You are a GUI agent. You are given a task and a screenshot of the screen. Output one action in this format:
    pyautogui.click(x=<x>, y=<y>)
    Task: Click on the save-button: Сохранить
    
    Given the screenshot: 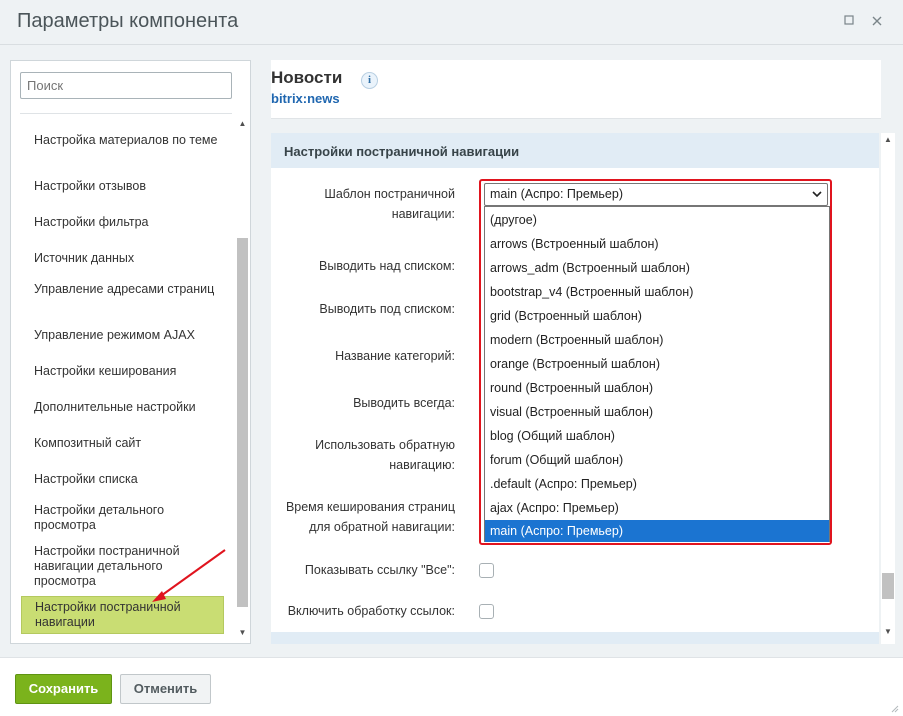 What is the action you would take?
    pyautogui.click(x=63, y=689)
    